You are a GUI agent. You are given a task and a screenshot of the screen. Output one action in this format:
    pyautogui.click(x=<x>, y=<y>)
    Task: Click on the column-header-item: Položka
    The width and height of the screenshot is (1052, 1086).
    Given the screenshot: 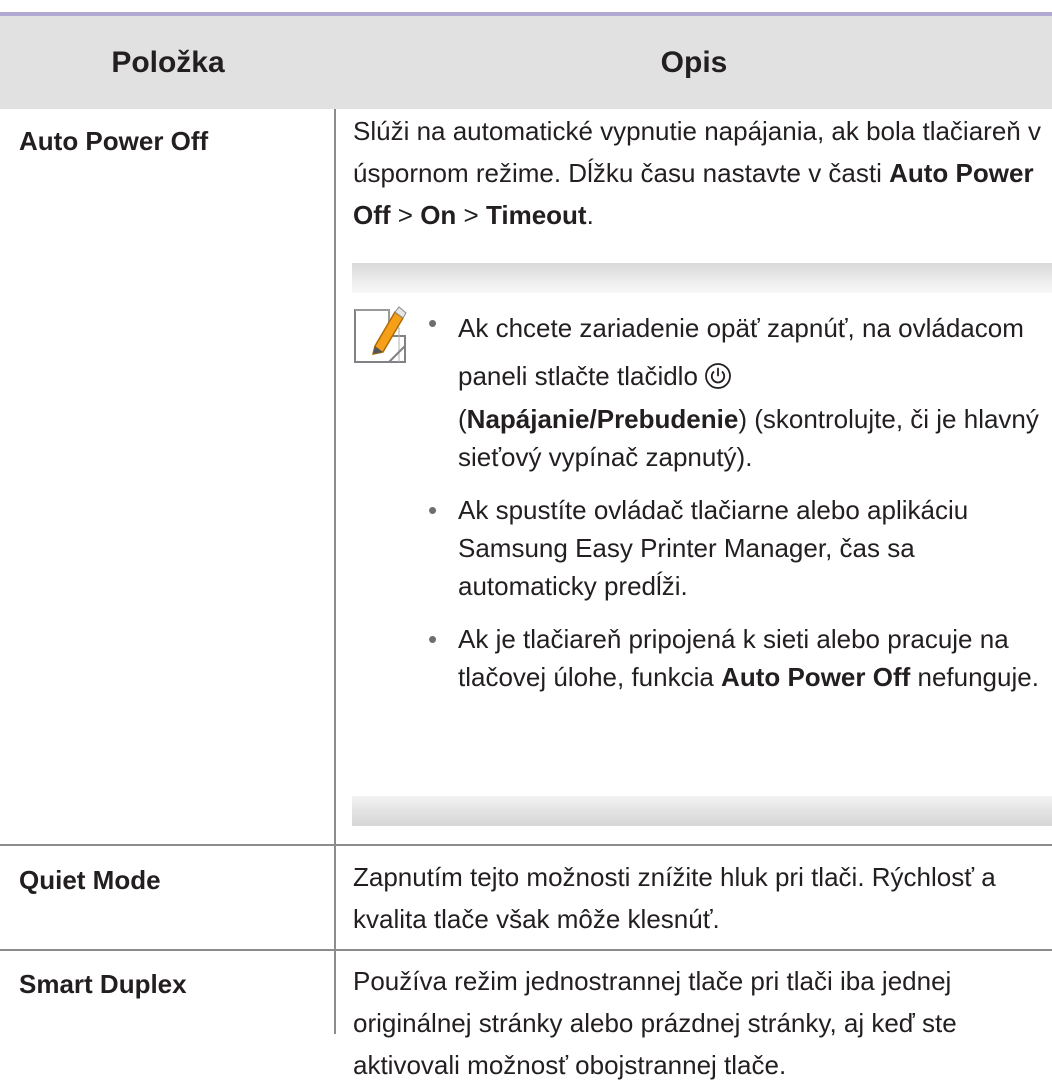 What is the action you would take?
    pyautogui.click(x=168, y=62)
    